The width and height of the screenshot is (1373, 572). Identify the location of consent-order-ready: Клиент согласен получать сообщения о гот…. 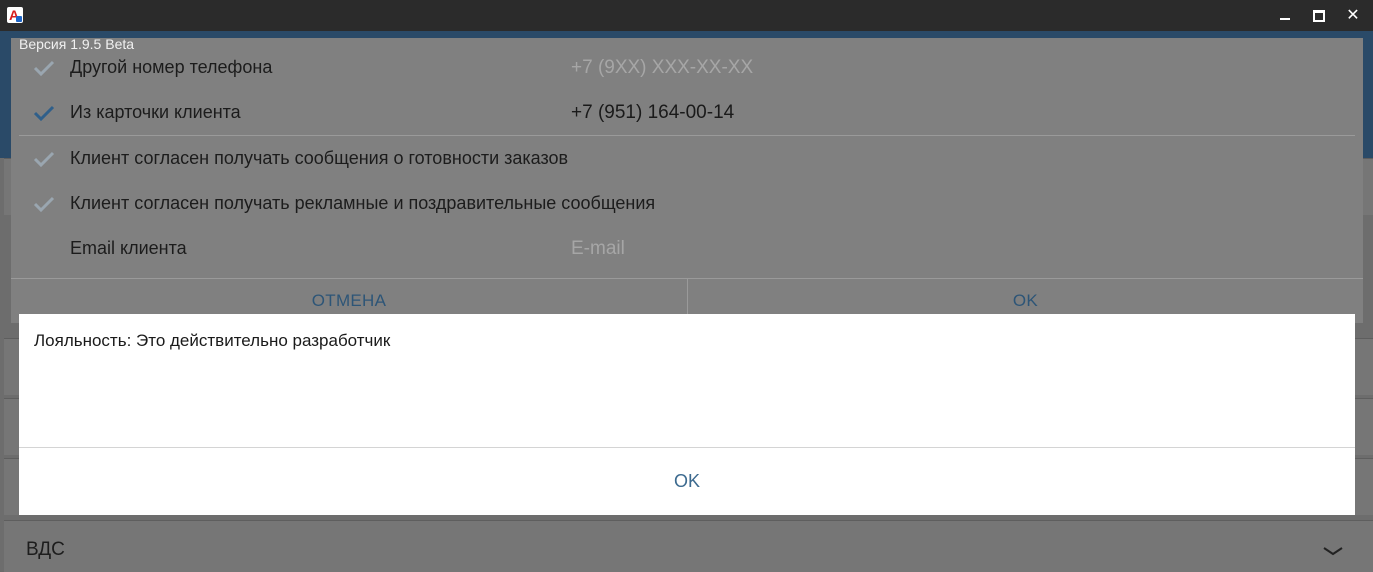
(687, 159).